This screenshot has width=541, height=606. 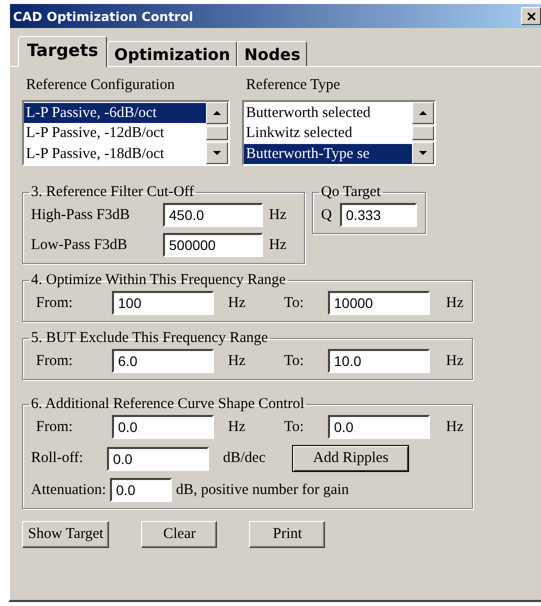 I want to click on input-field: 500000, so click(x=213, y=245).